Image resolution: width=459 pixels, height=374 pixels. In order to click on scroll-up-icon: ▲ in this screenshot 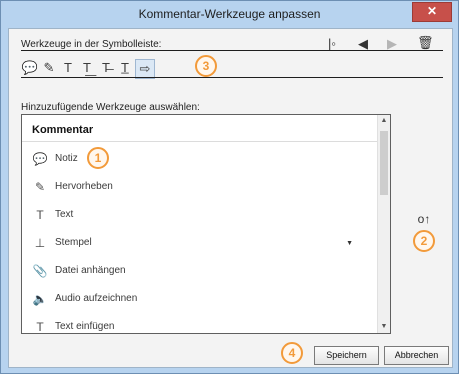, I will do `click(384, 121)`.